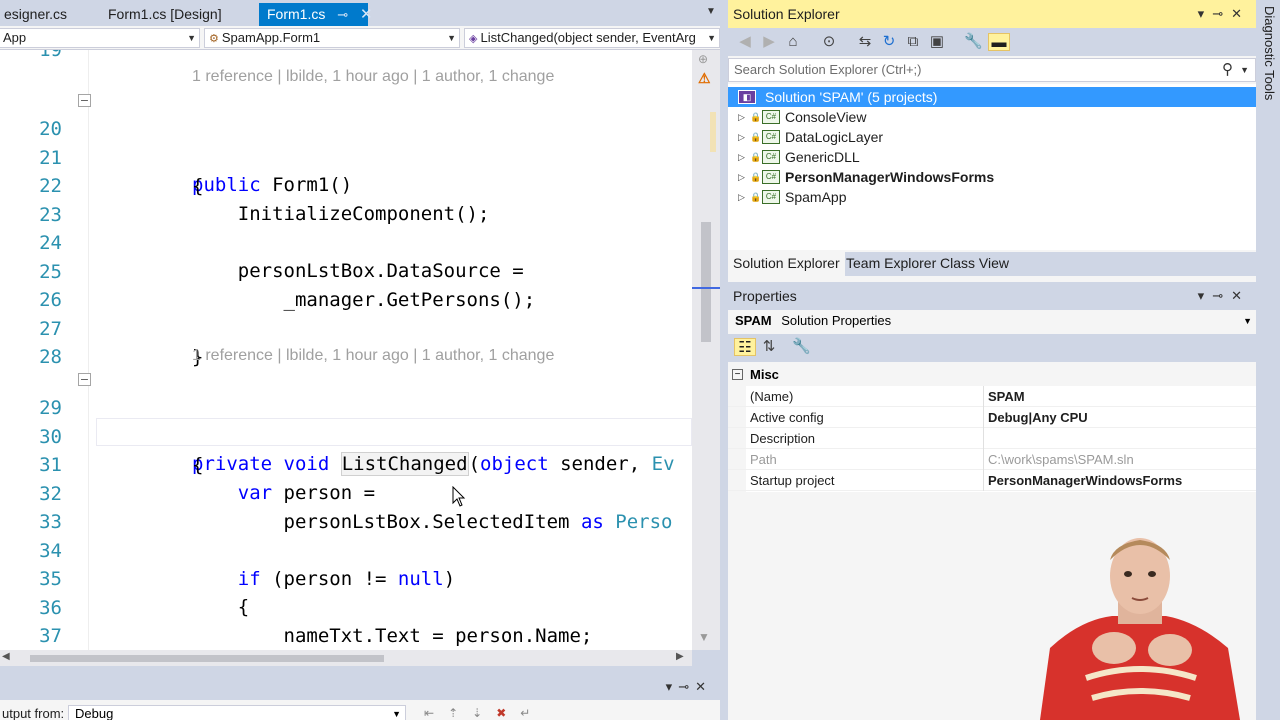 The height and width of the screenshot is (720, 1280). What do you see at coordinates (865, 42) in the screenshot?
I see `sync-icon: ⇆` at bounding box center [865, 42].